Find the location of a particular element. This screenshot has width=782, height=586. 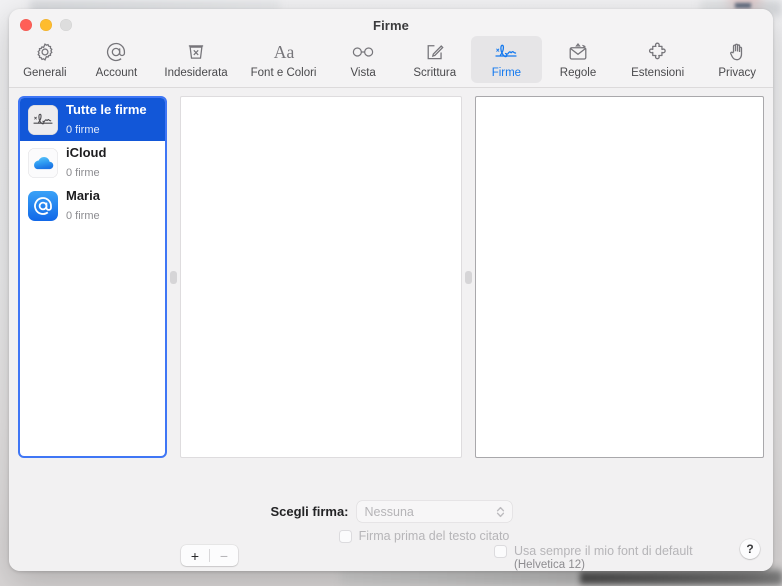

tab-vista: Vista is located at coordinates (363, 59).